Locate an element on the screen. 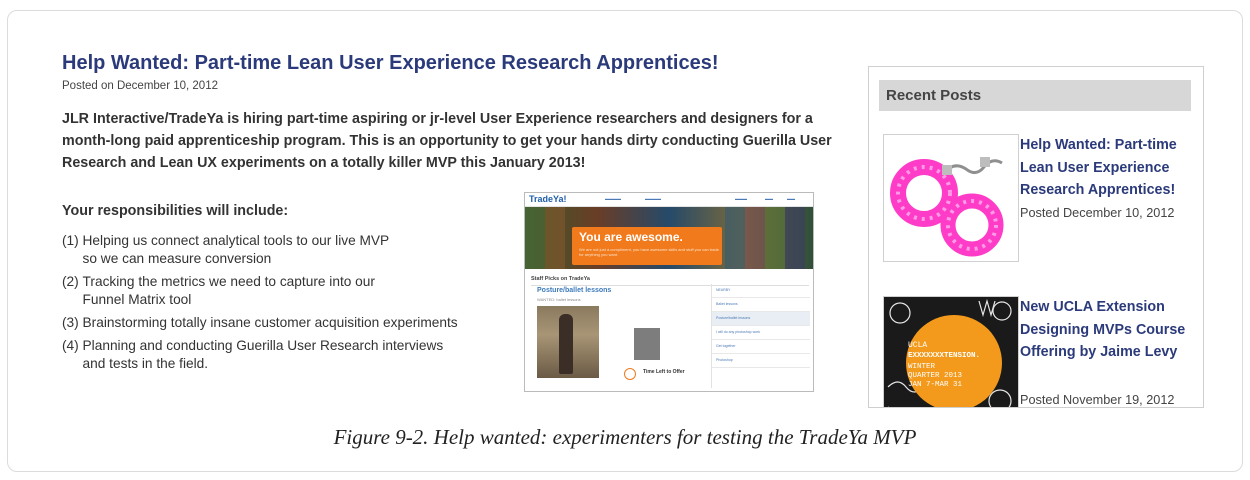 The height and width of the screenshot is (480, 1250). timer-icon is located at coordinates (630, 374).